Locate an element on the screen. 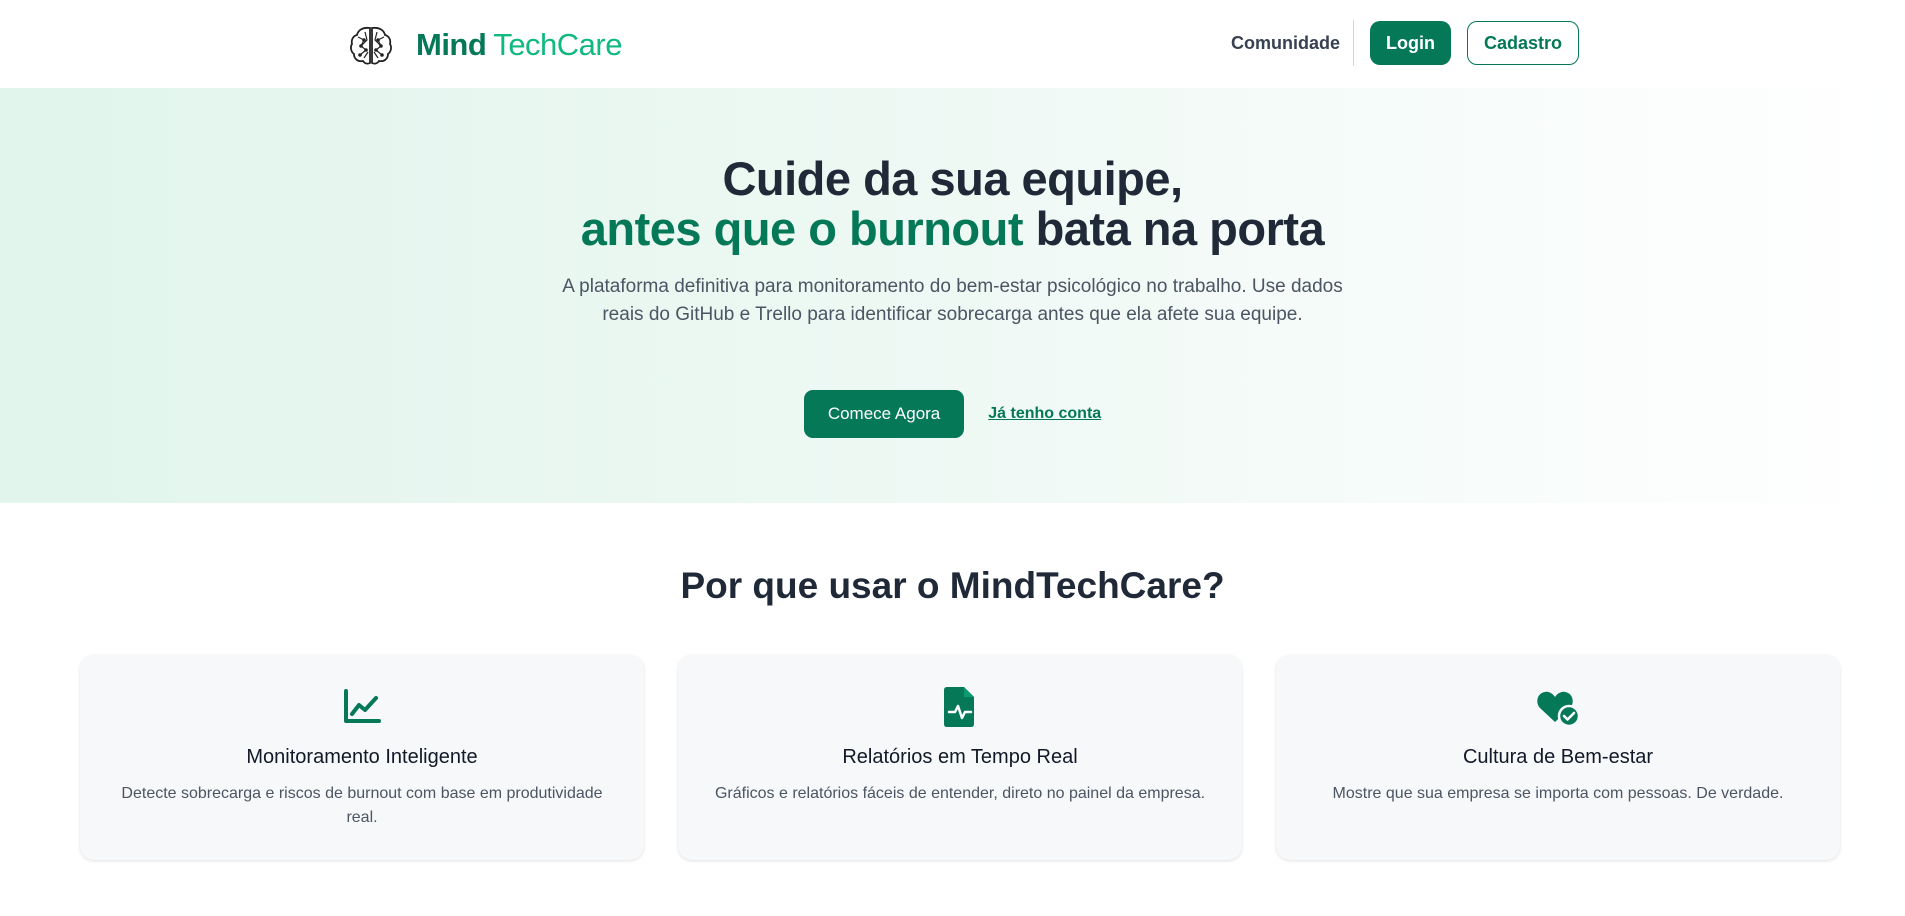 This screenshot has height=916, width=1905. start-now-button: Comece Agora is located at coordinates (884, 414).